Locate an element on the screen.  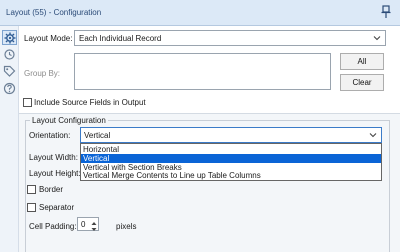
title-bar: Layout (55) - Configuration is located at coordinates (200, 13).